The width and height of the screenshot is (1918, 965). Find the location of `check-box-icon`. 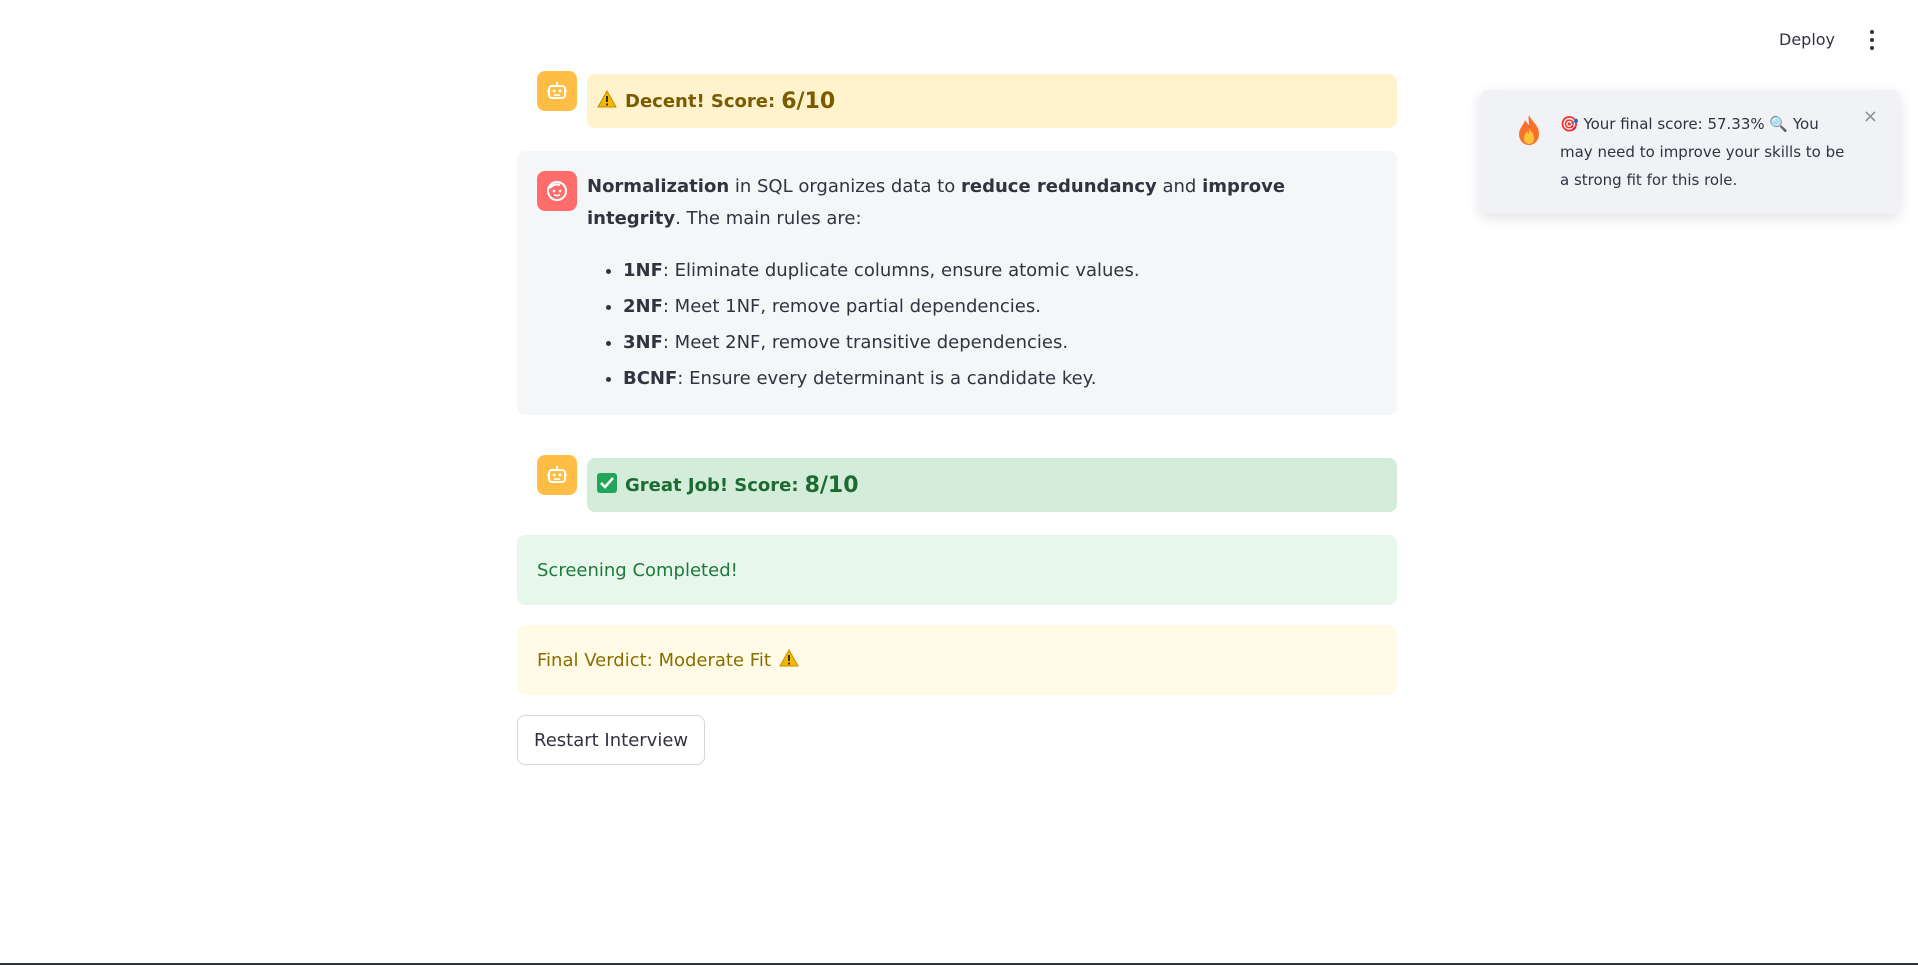

check-box-icon is located at coordinates (607, 485).